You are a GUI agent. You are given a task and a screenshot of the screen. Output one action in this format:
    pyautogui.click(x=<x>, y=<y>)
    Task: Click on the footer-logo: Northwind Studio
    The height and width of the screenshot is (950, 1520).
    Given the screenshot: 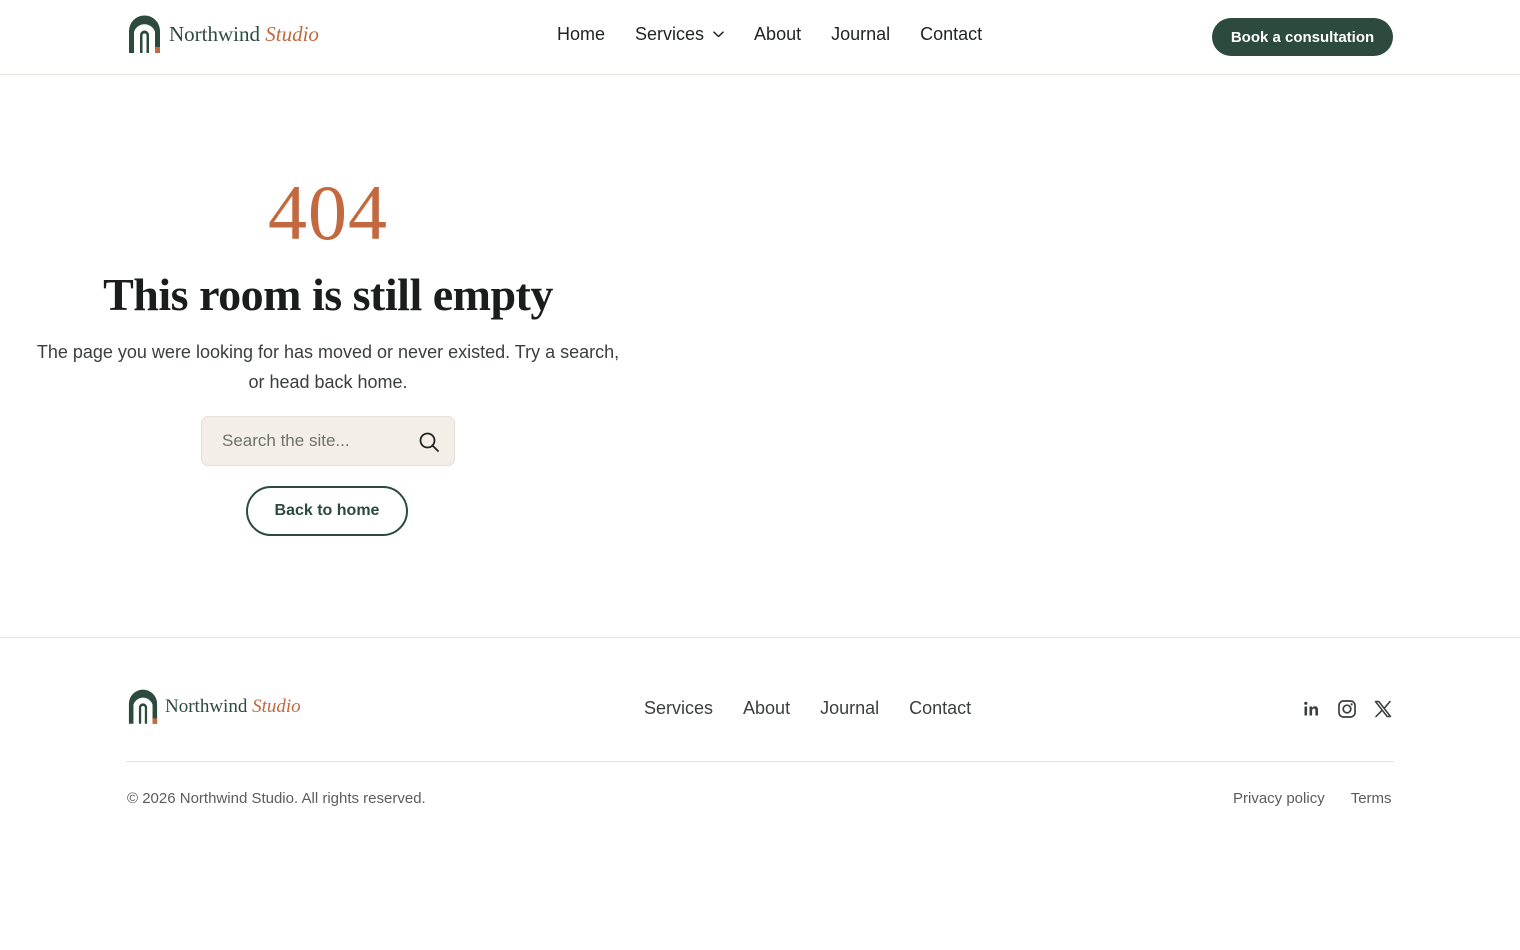 What is the action you would take?
    pyautogui.click(x=214, y=706)
    